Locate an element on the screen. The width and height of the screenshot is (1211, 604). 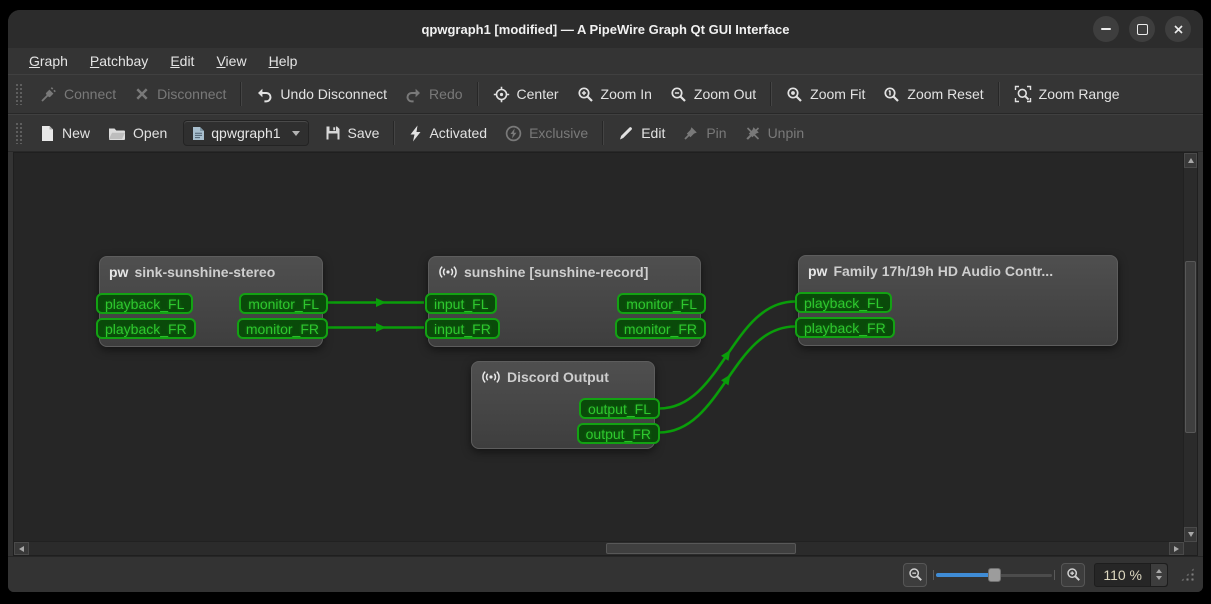
menu-view: View is located at coordinates (231, 61).